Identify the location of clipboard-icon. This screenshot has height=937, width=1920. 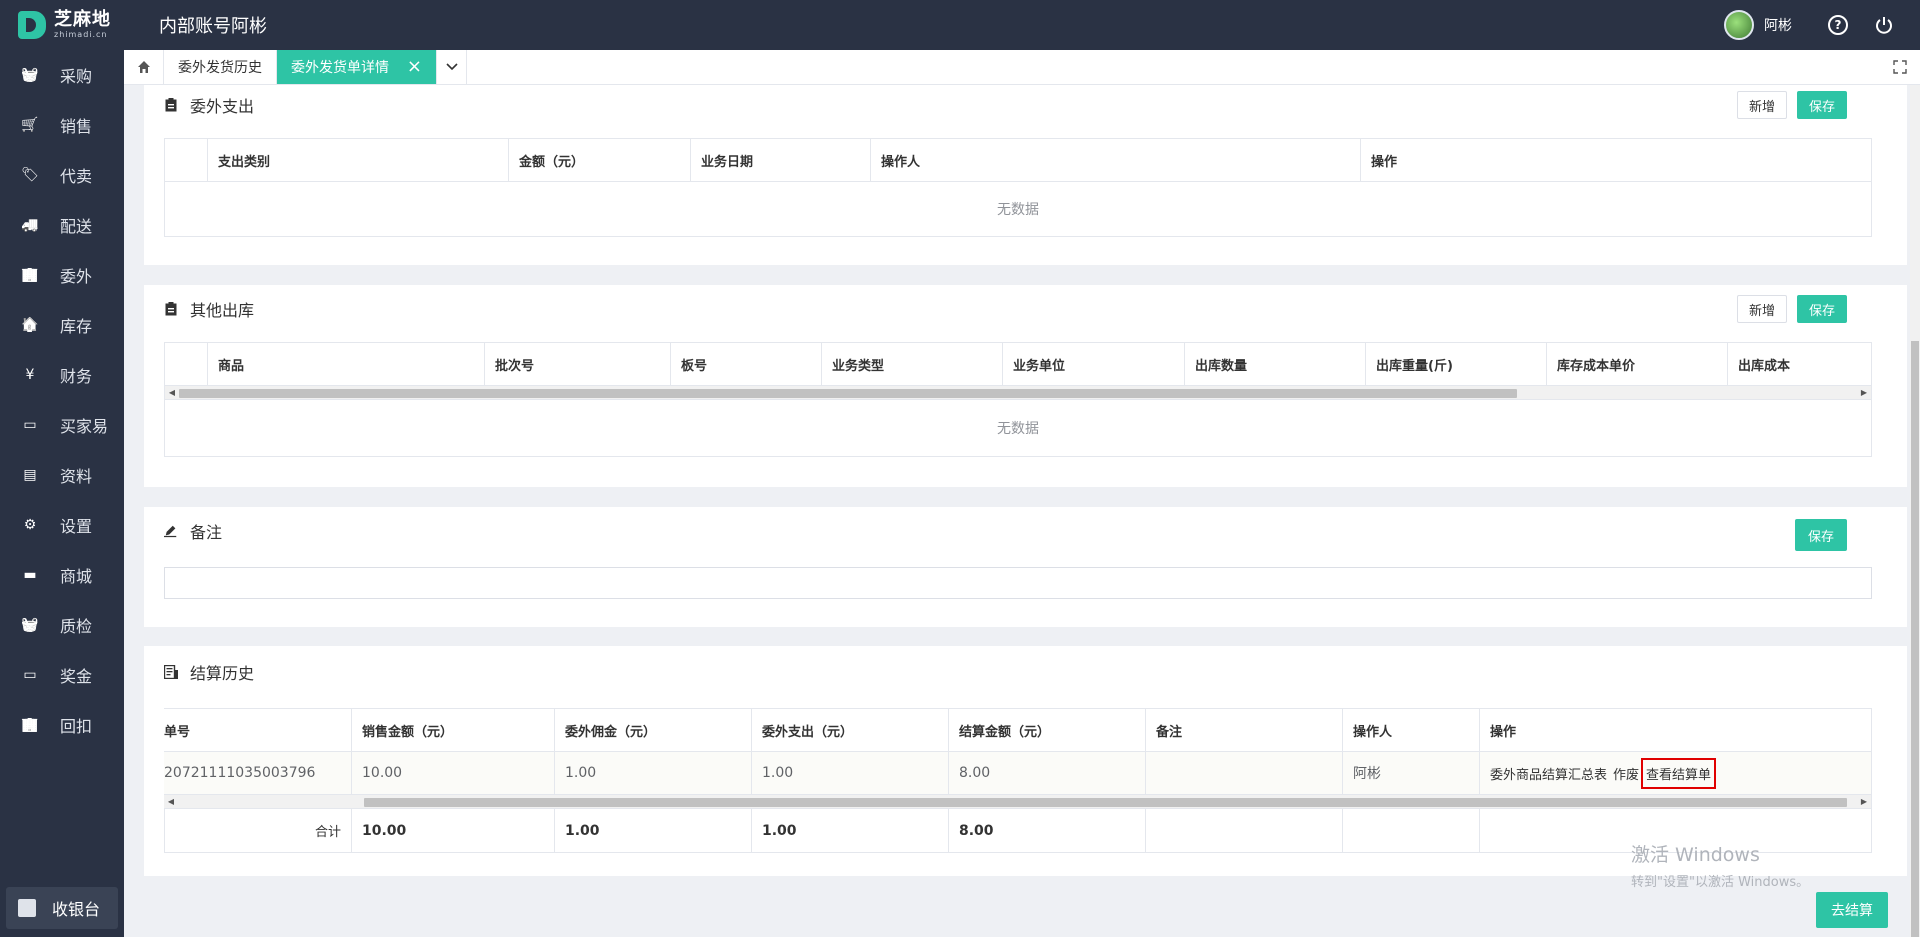
(171, 309).